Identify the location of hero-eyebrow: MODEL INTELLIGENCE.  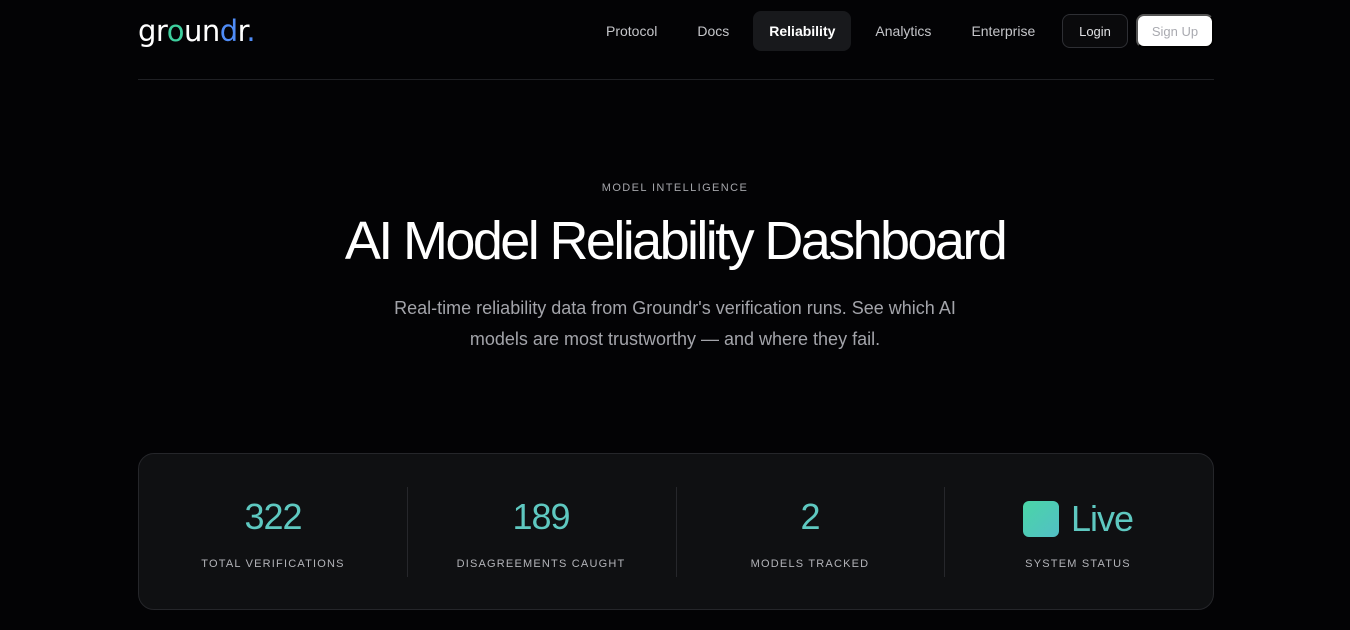
(675, 188).